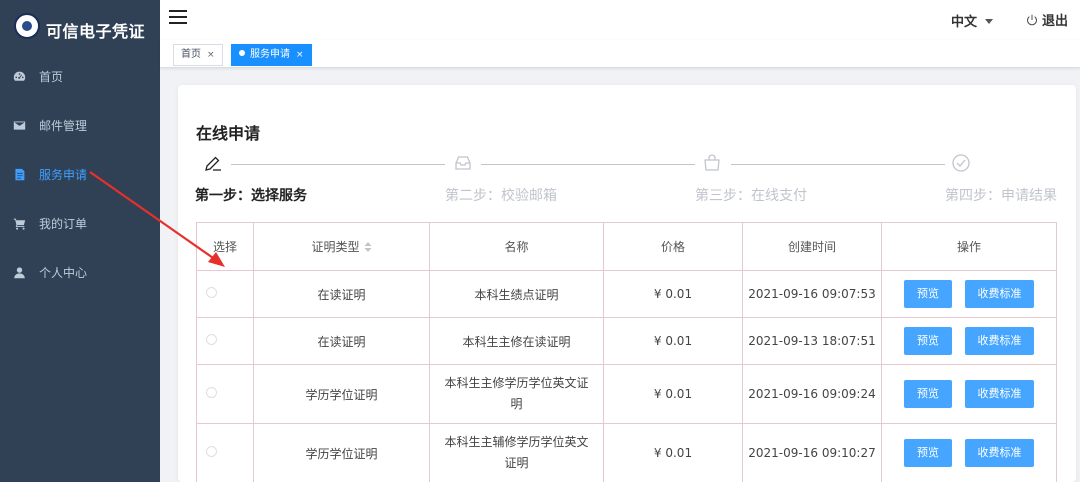 This screenshot has height=482, width=1080. Describe the element at coordinates (19, 175) in the screenshot. I see `document-icon` at that location.